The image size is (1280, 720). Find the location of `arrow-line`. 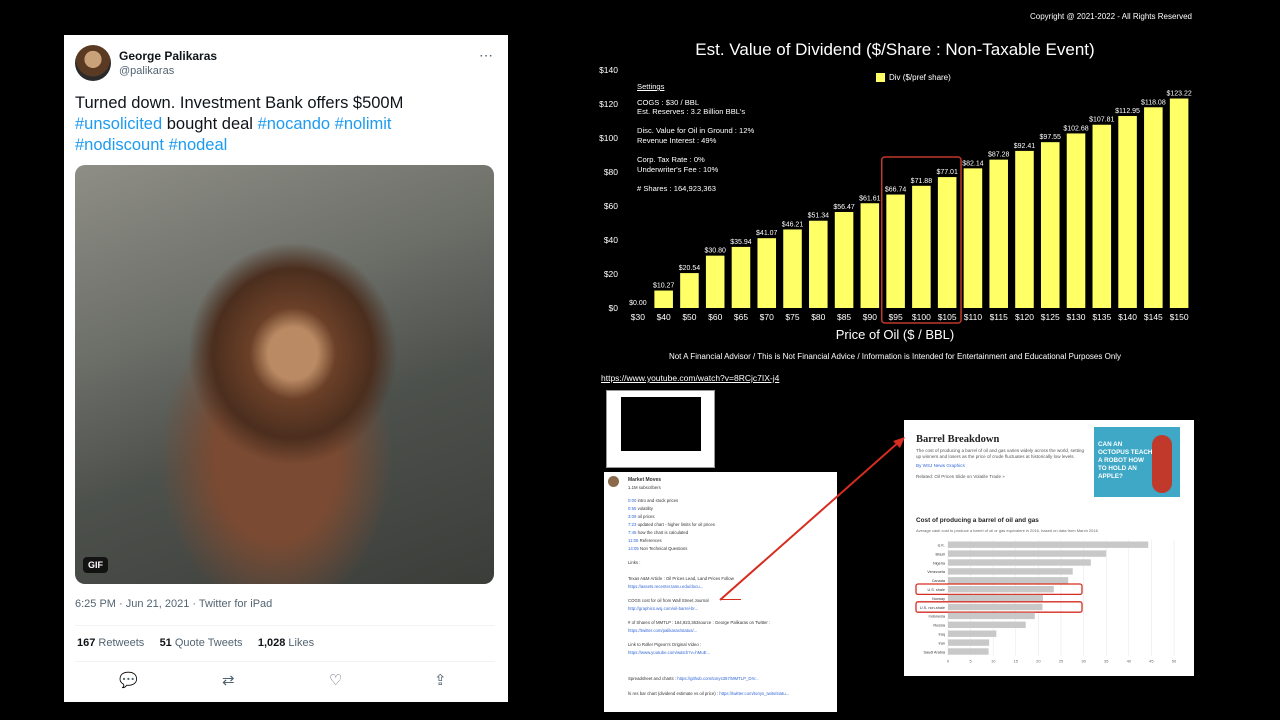

arrow-line is located at coordinates (810, 520).